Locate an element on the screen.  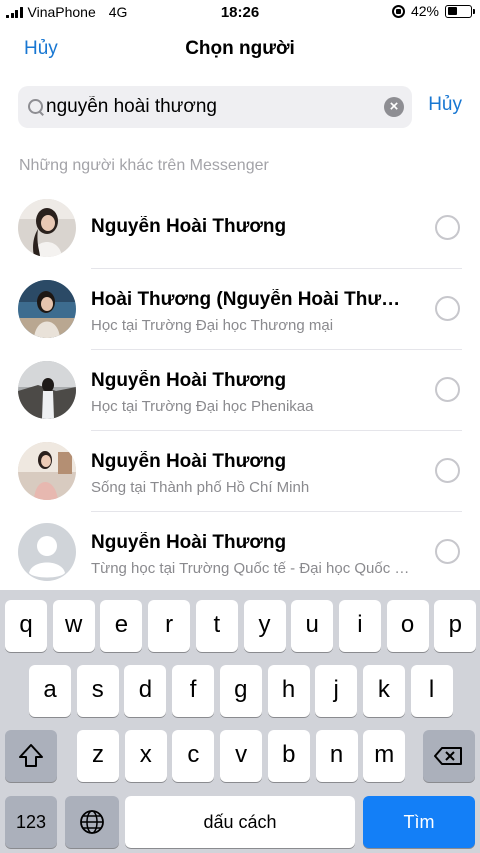
key-l: l is located at coordinates (431, 691).